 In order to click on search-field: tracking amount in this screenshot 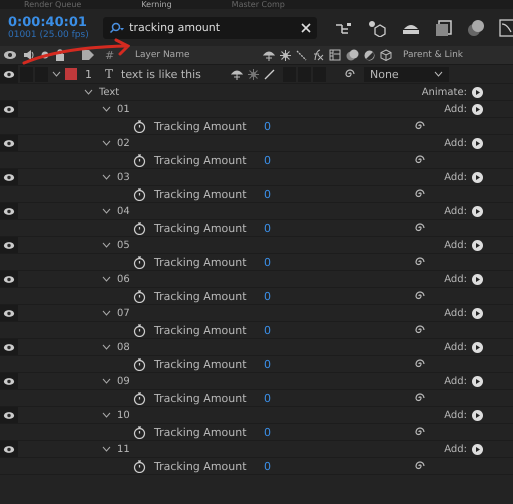, I will do `click(210, 27)`.